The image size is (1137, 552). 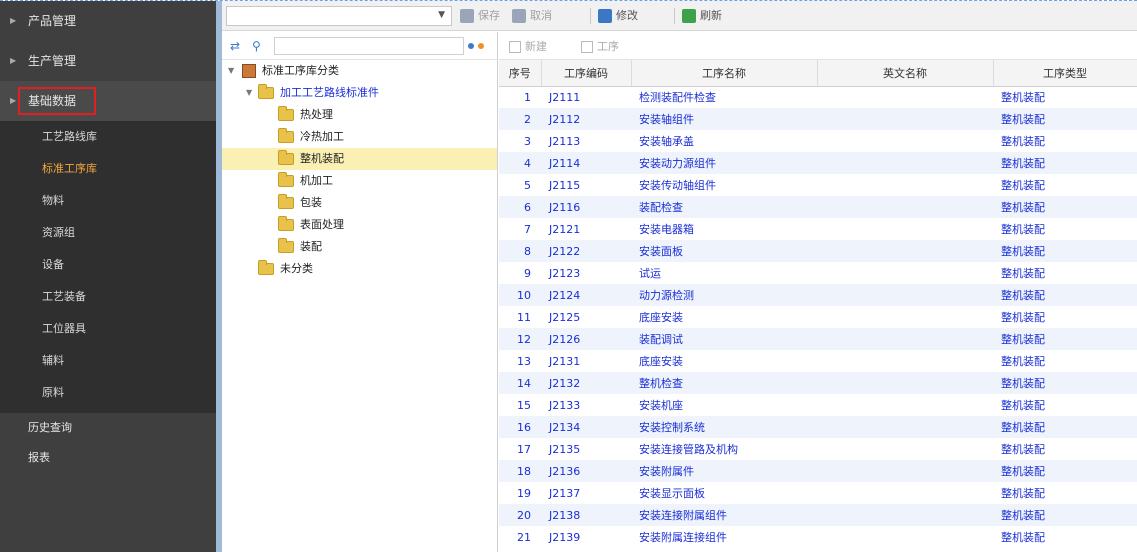 What do you see at coordinates (1065, 73) in the screenshot?
I see `column-header: 工序类型` at bounding box center [1065, 73].